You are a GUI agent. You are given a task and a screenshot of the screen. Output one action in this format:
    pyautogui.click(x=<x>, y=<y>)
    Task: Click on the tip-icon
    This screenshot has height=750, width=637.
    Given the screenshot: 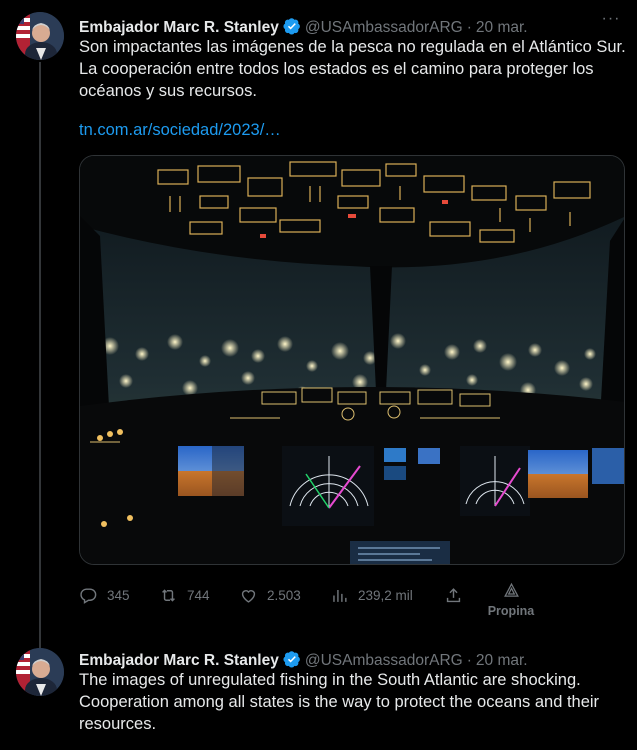 What is the action you would take?
    pyautogui.click(x=511, y=589)
    